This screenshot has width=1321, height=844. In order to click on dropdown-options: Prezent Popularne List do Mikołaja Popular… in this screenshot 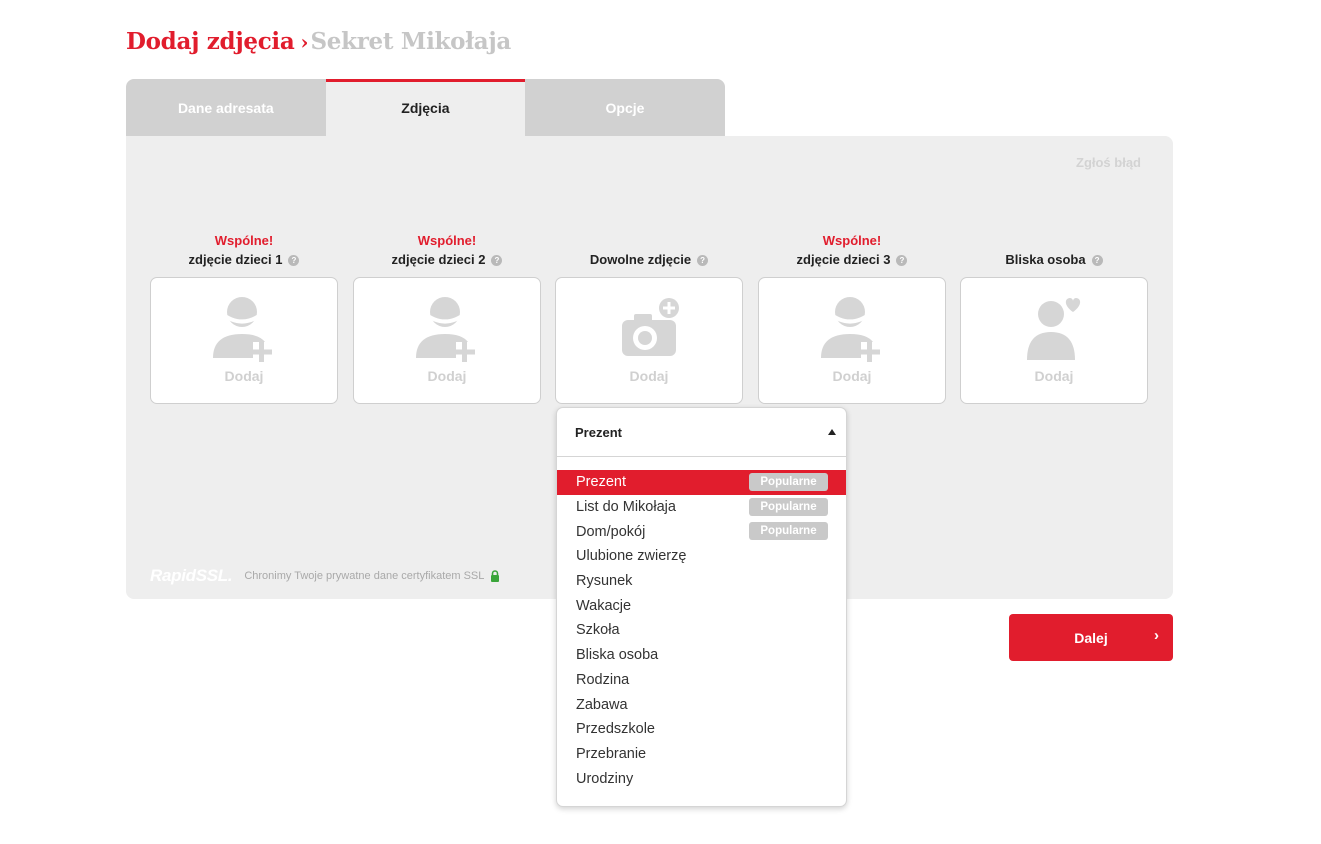, I will do `click(701, 630)`.